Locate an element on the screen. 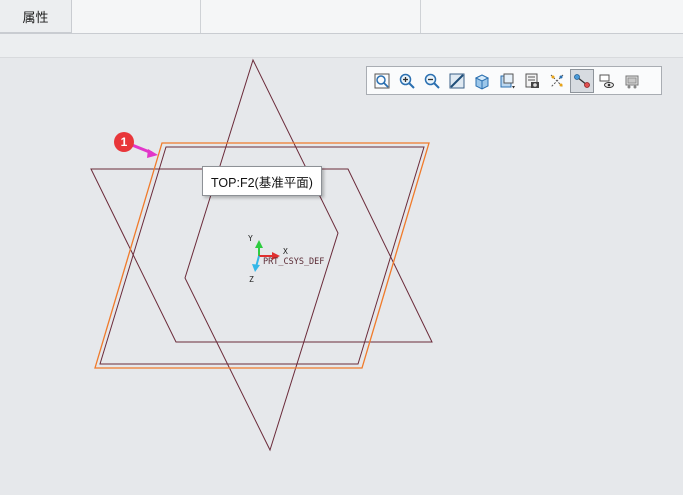 This screenshot has width=683, height=495. view-manager-icon is located at coordinates (532, 80).